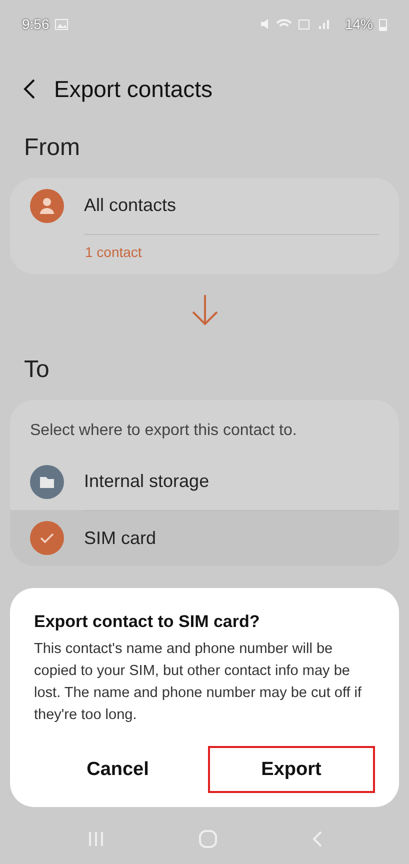 The width and height of the screenshot is (409, 864). Describe the element at coordinates (231, 206) in the screenshot. I see `source-label: All contacts` at that location.